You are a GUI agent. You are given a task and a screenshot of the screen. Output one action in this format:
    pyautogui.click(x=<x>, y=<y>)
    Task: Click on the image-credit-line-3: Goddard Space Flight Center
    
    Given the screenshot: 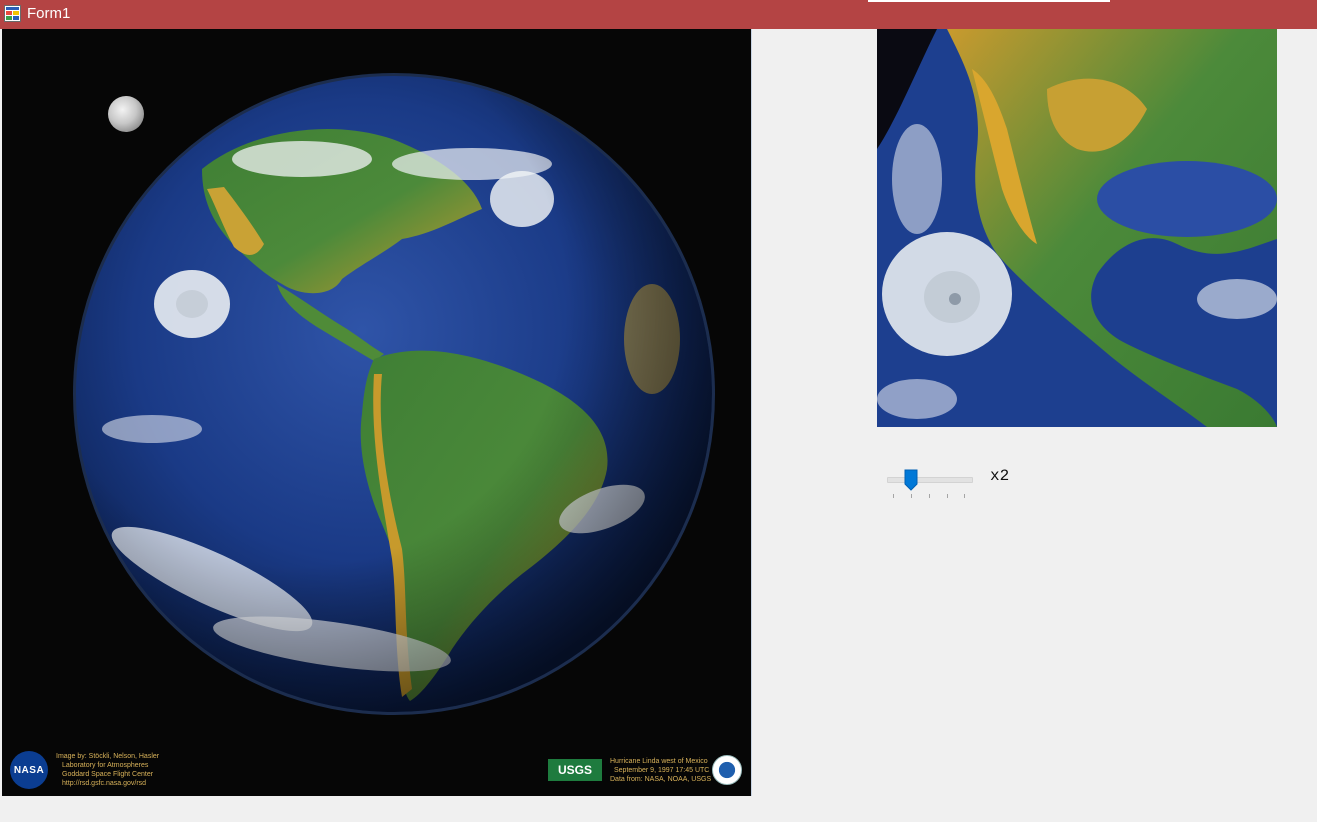 What is the action you would take?
    pyautogui.click(x=108, y=774)
    